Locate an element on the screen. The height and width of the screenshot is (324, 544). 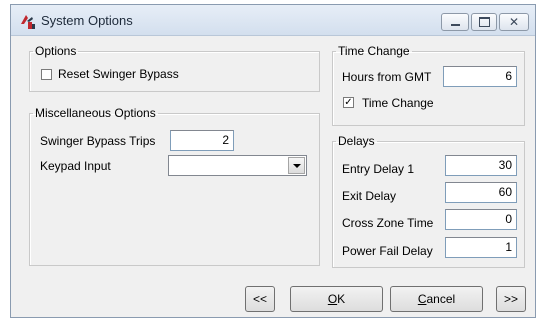
dropdown-arrow-button is located at coordinates (296, 165).